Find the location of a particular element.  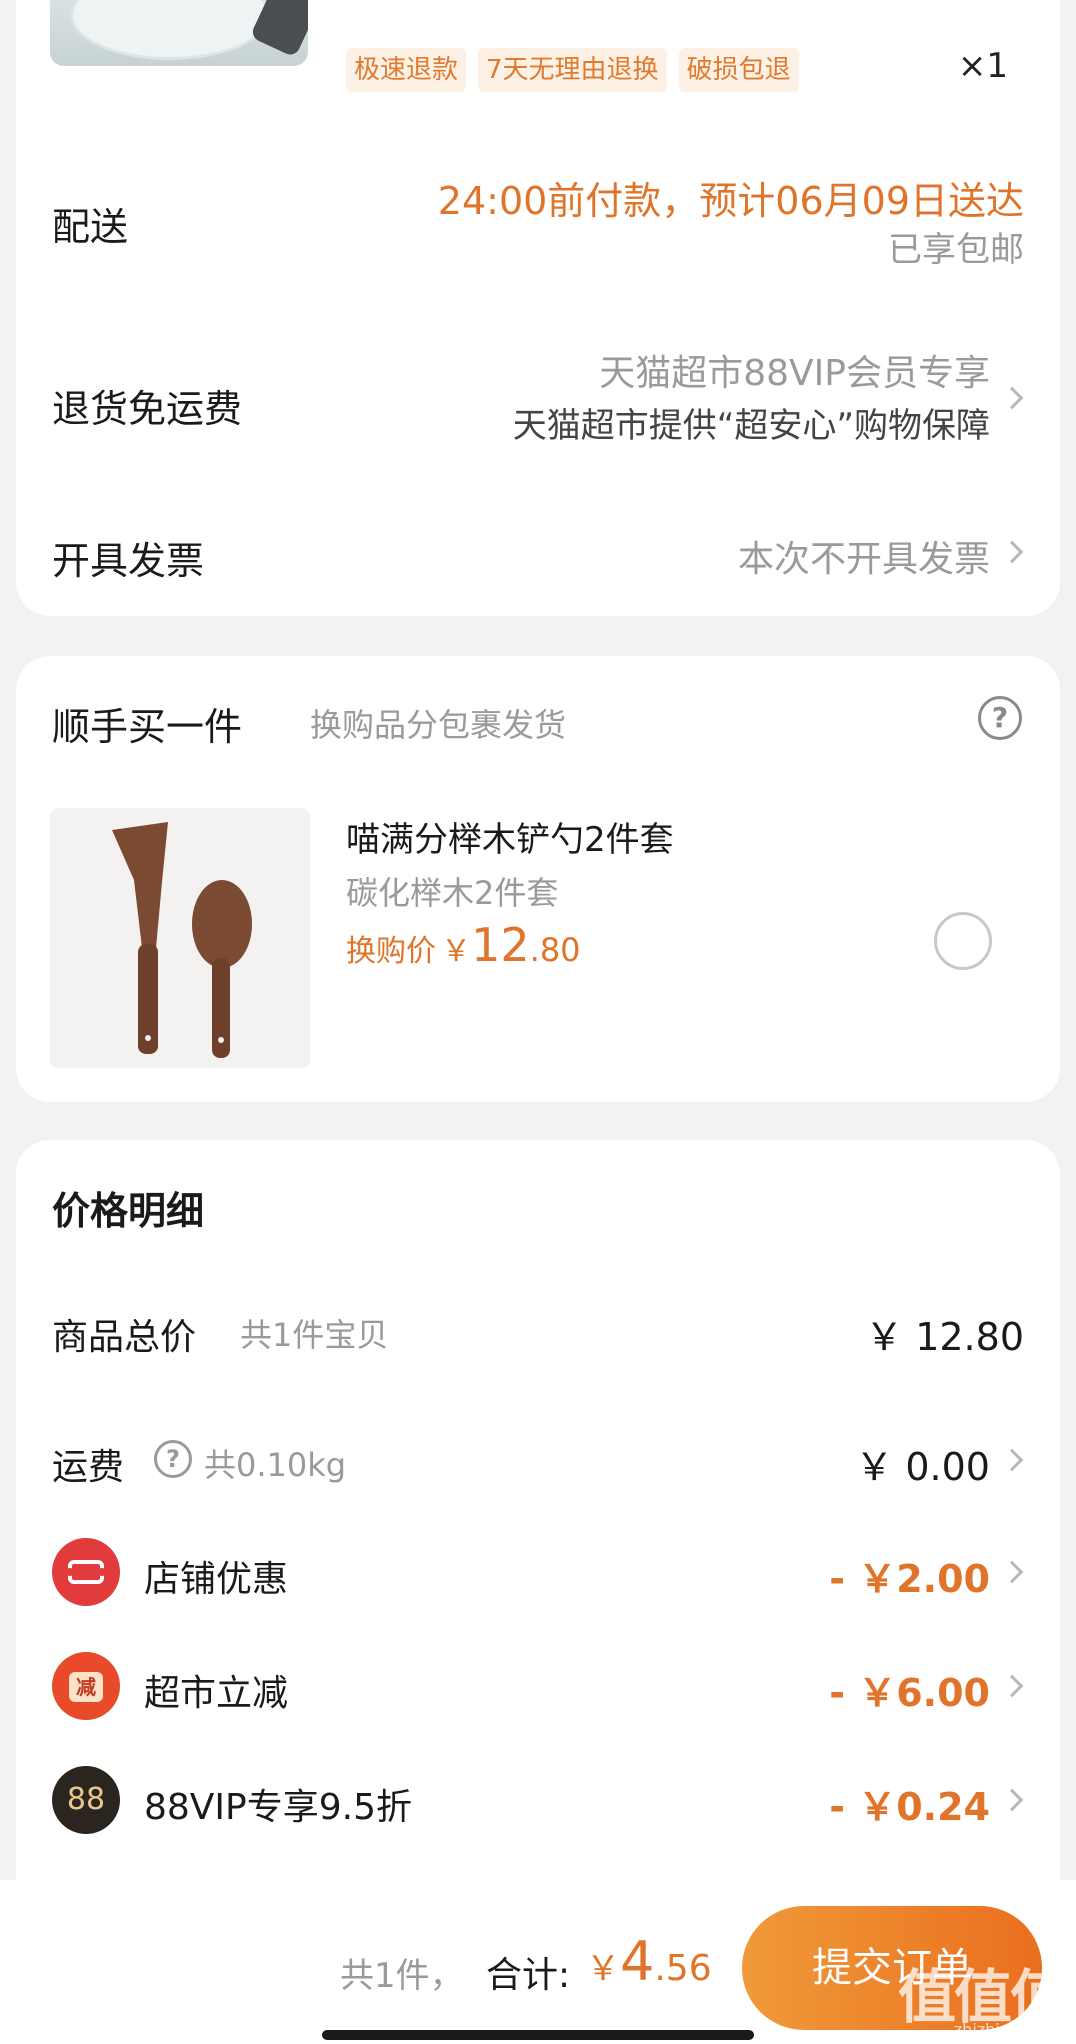

watermark-url: zhizhizhi.com is located at coordinates (1007, 2029).